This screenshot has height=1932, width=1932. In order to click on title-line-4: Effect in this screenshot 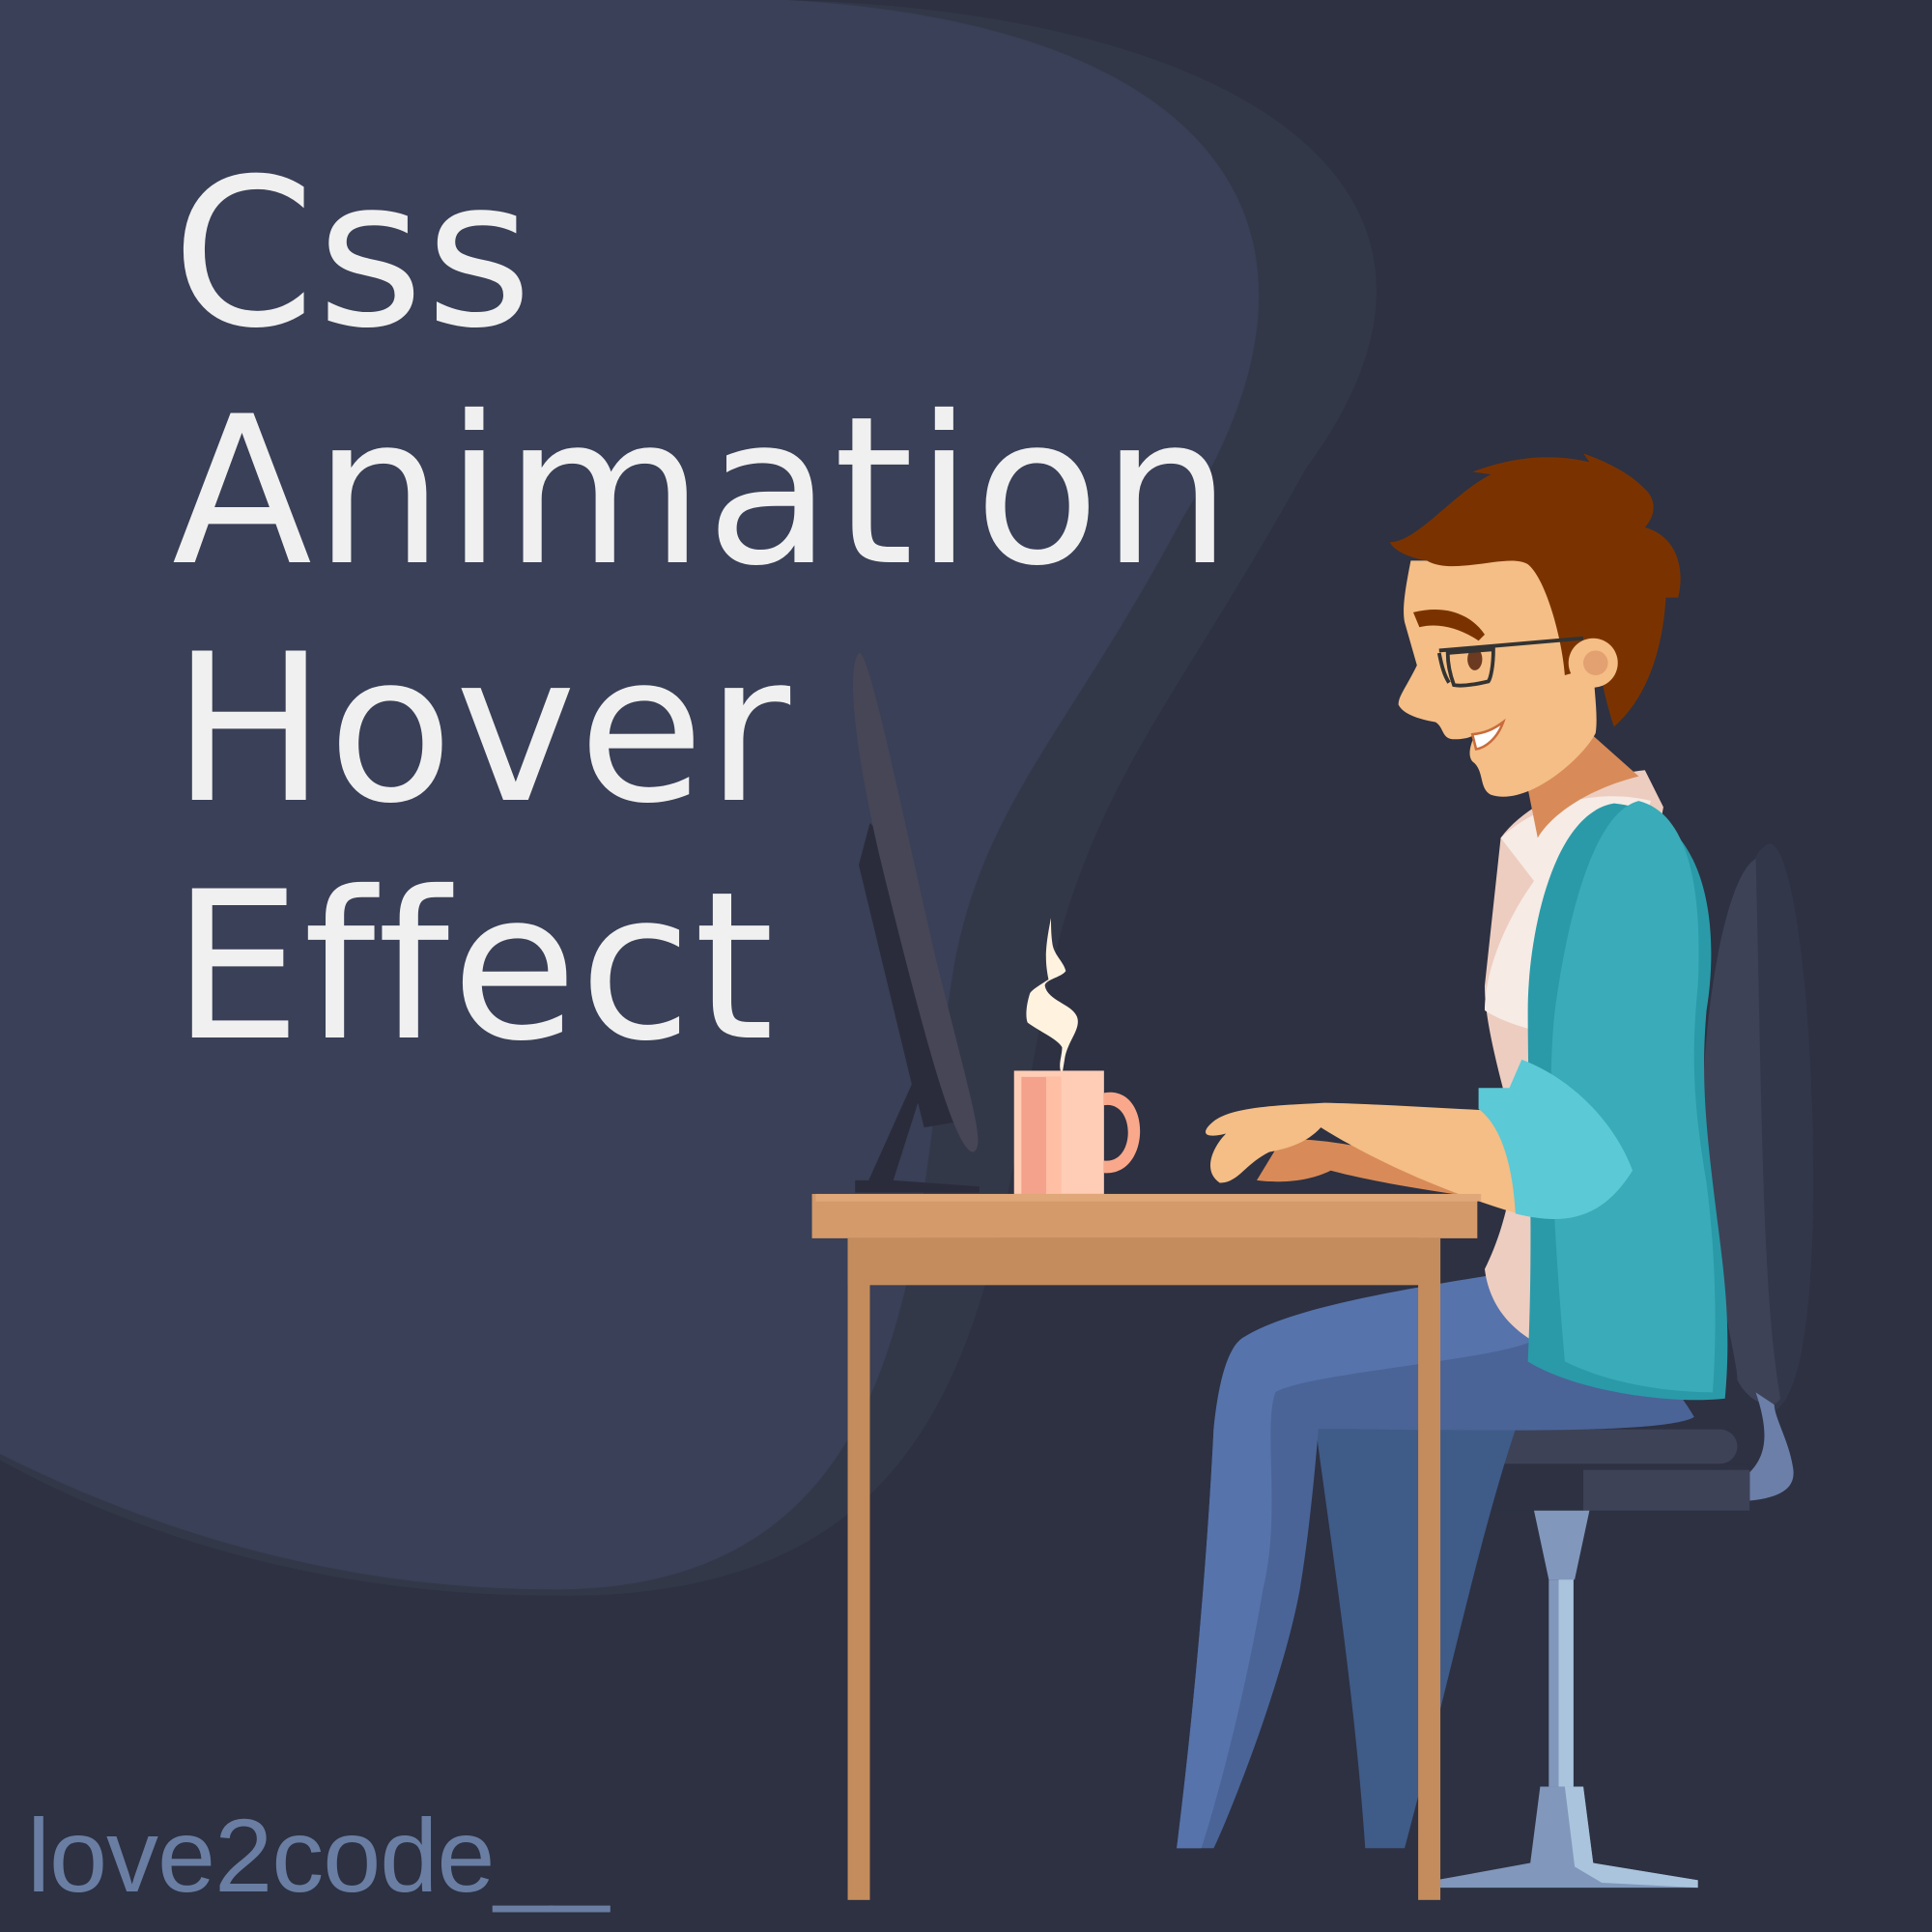, I will do `click(474, 966)`.